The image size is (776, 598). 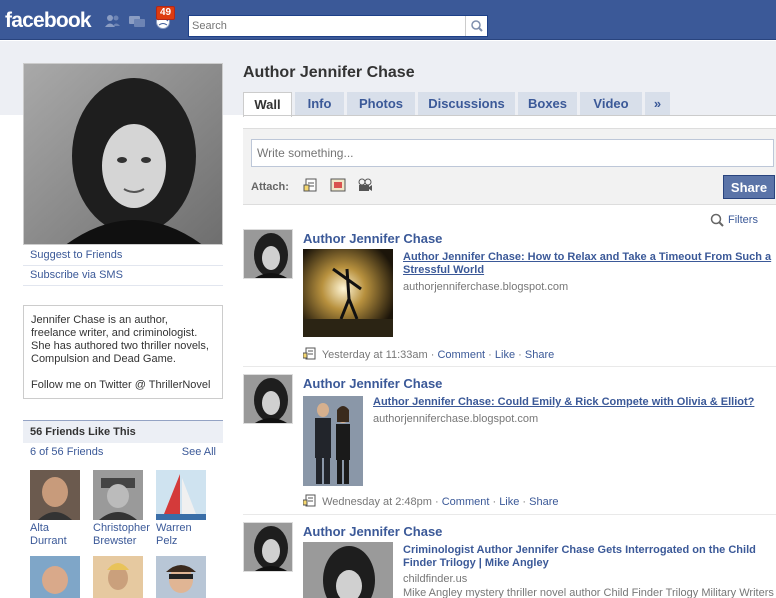 What do you see at coordinates (377, 502) in the screenshot?
I see `story-timestamp: Wednesday at 2:48pm` at bounding box center [377, 502].